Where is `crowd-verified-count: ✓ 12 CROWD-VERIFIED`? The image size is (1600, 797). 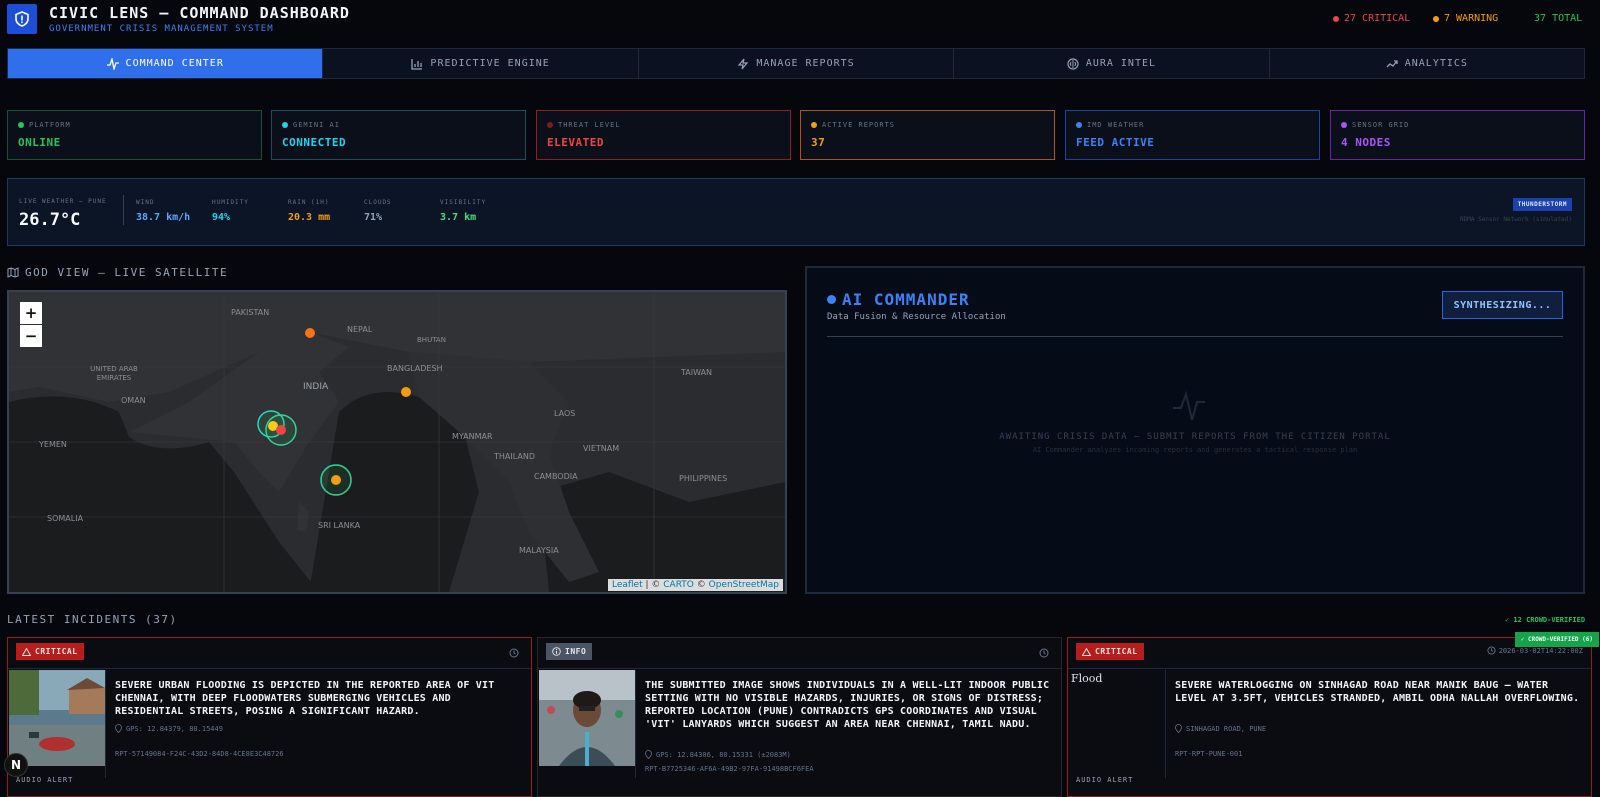
crowd-verified-count: ✓ 12 CROWD-VERIFIED is located at coordinates (1545, 620).